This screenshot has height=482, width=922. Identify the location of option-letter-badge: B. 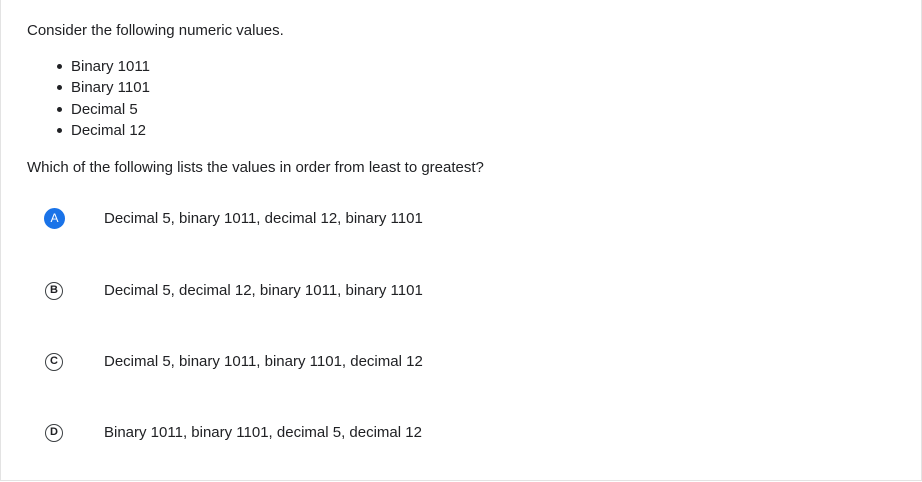
(54, 291).